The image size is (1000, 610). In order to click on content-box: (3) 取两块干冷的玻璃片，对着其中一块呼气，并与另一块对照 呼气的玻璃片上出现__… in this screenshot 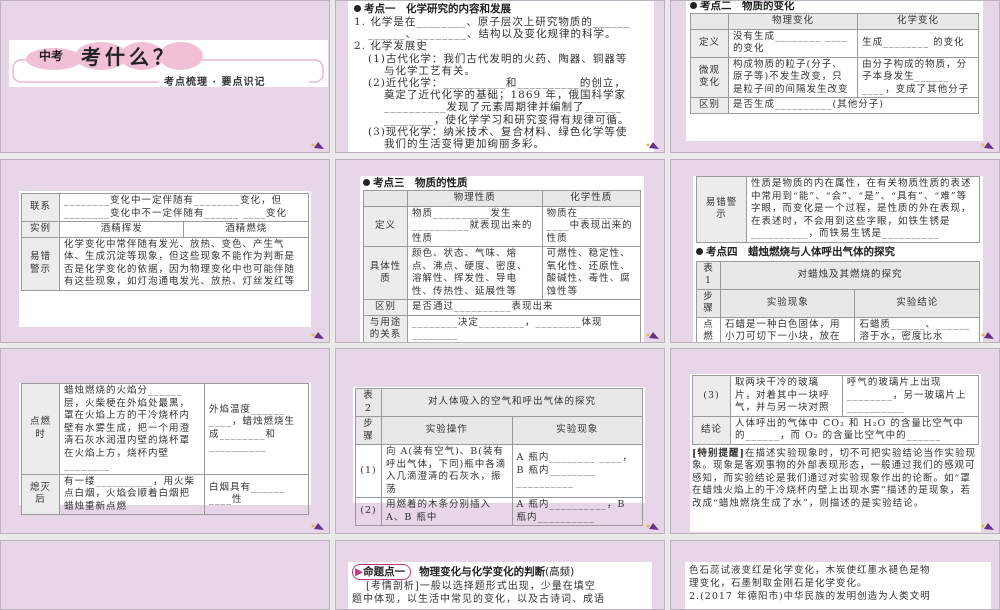, I will do `click(835, 453)`.